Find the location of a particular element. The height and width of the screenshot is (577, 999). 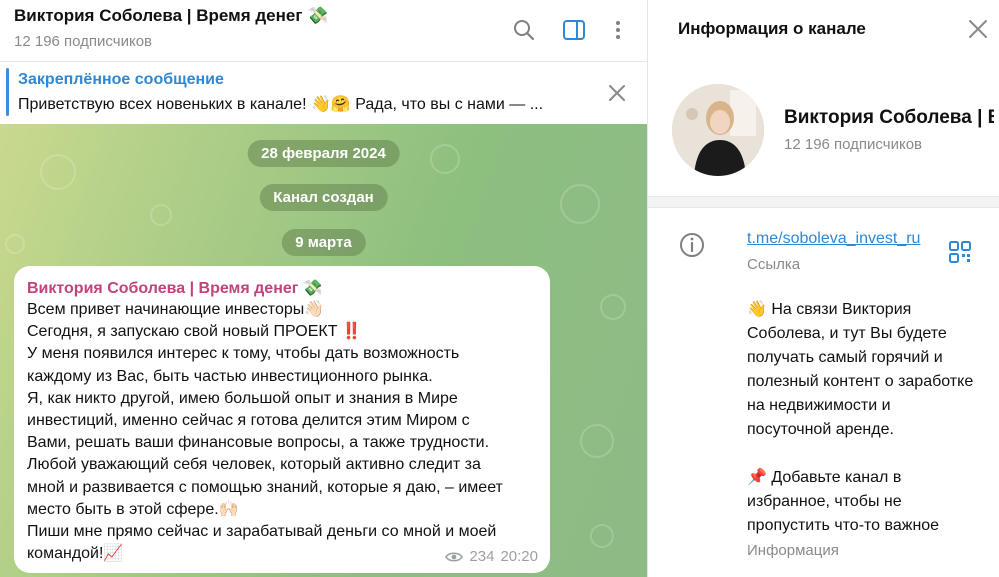

info-icon is located at coordinates (692, 245).